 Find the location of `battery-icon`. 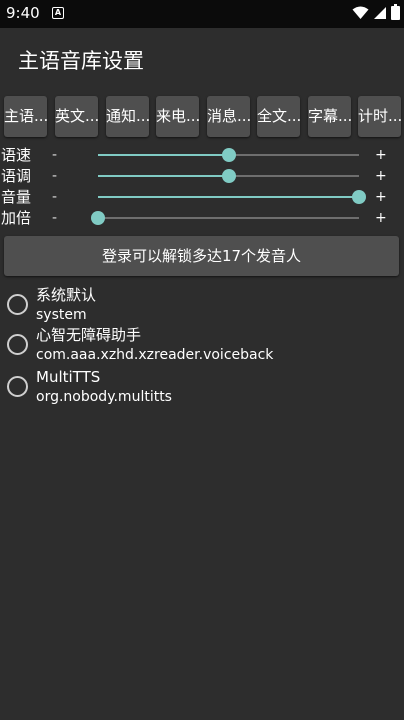

battery-icon is located at coordinates (395, 14).